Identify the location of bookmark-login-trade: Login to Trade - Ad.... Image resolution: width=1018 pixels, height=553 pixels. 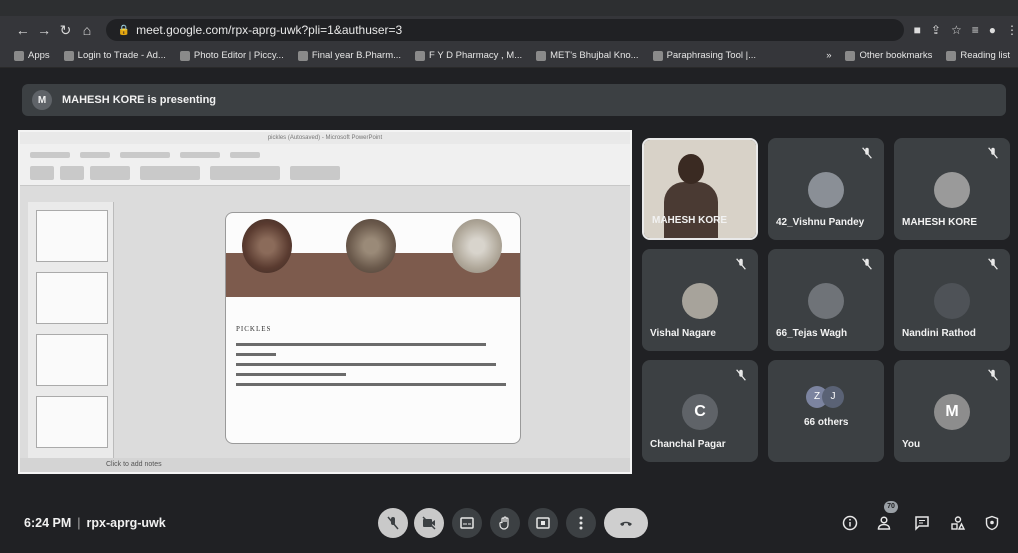
(114, 55).